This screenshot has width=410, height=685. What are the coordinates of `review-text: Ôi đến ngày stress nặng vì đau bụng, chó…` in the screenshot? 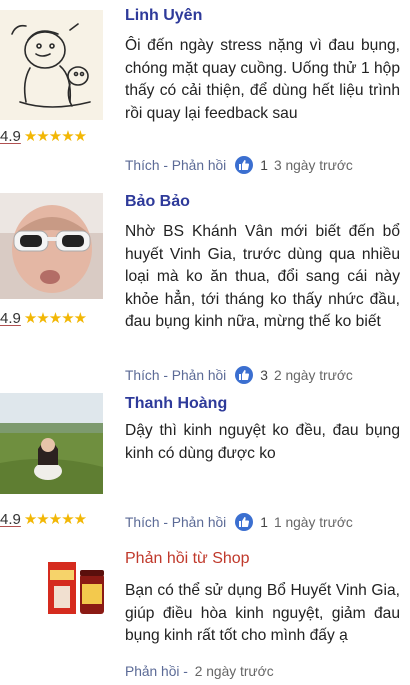 It's located at (262, 79).